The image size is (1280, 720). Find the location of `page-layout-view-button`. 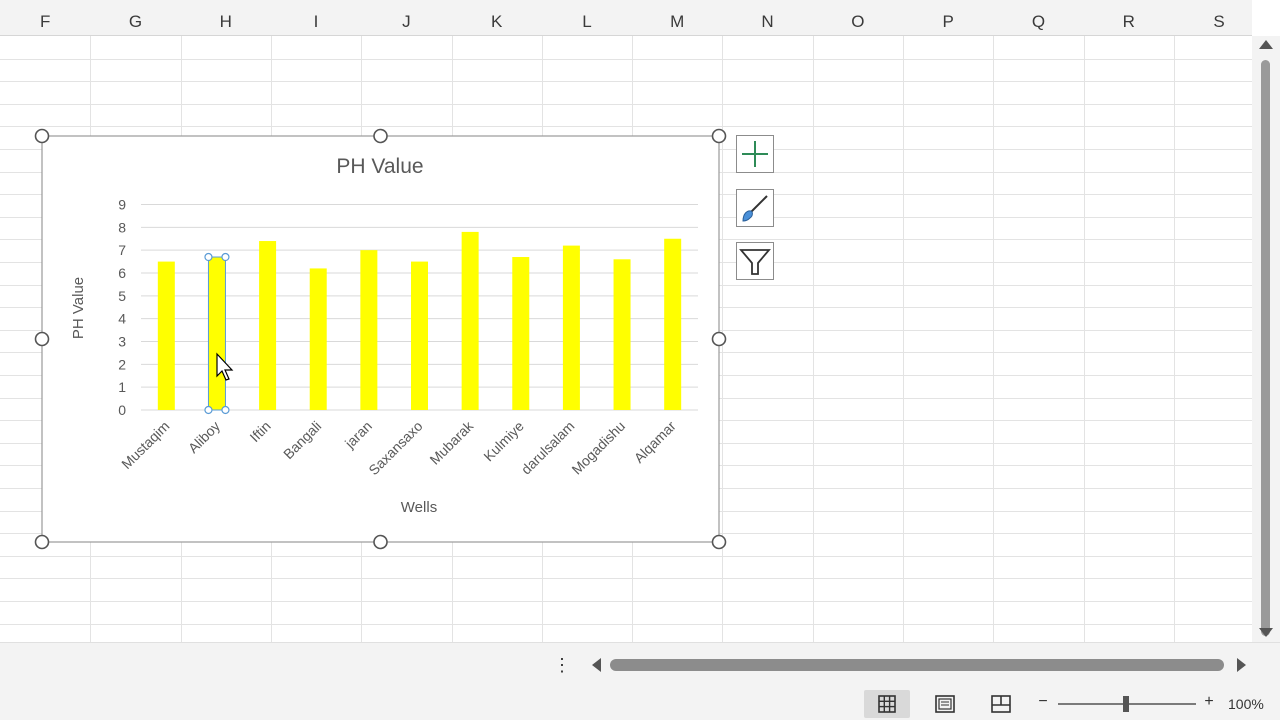

page-layout-view-button is located at coordinates (945, 704).